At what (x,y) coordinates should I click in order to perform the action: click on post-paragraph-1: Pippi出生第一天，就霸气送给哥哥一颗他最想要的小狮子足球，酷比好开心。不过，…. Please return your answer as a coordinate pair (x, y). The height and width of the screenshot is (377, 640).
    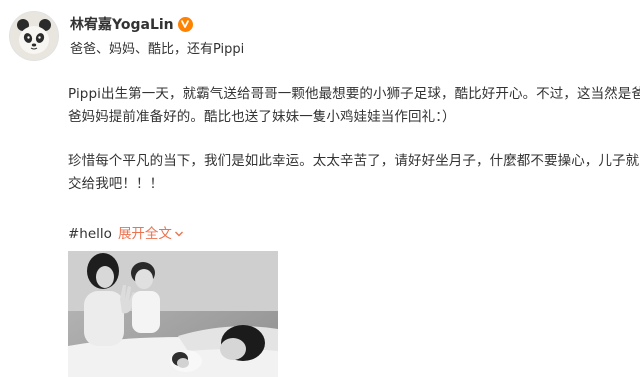
    Looking at the image, I should click on (354, 106).